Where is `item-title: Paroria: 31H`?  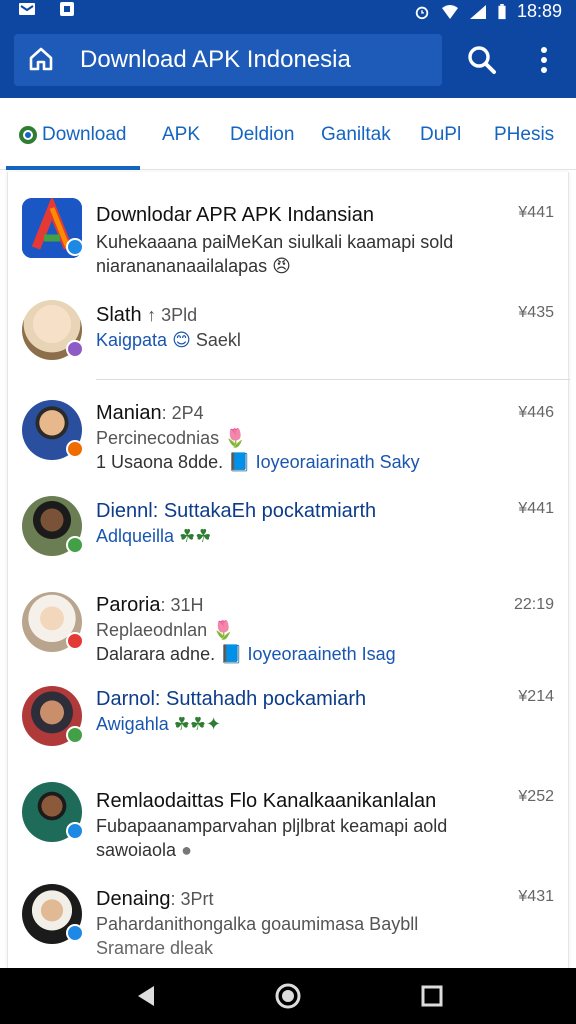
item-title: Paroria: 31H is located at coordinates (150, 605).